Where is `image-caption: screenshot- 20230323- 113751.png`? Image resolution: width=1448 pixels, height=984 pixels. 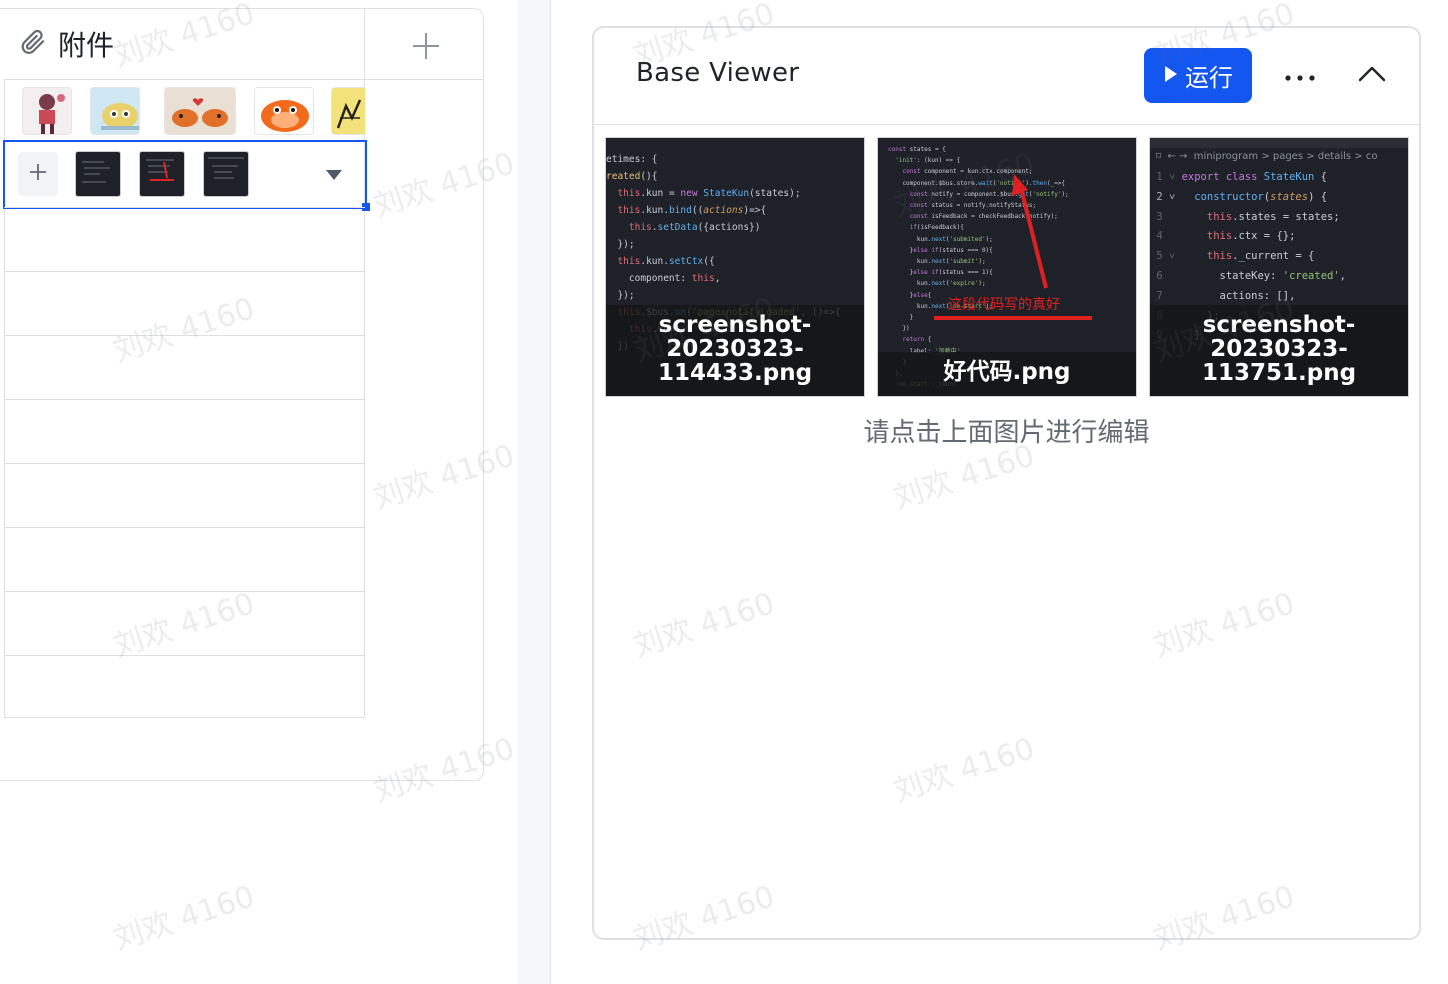
image-caption: screenshot- 20230323- 113751.png is located at coordinates (1279, 350).